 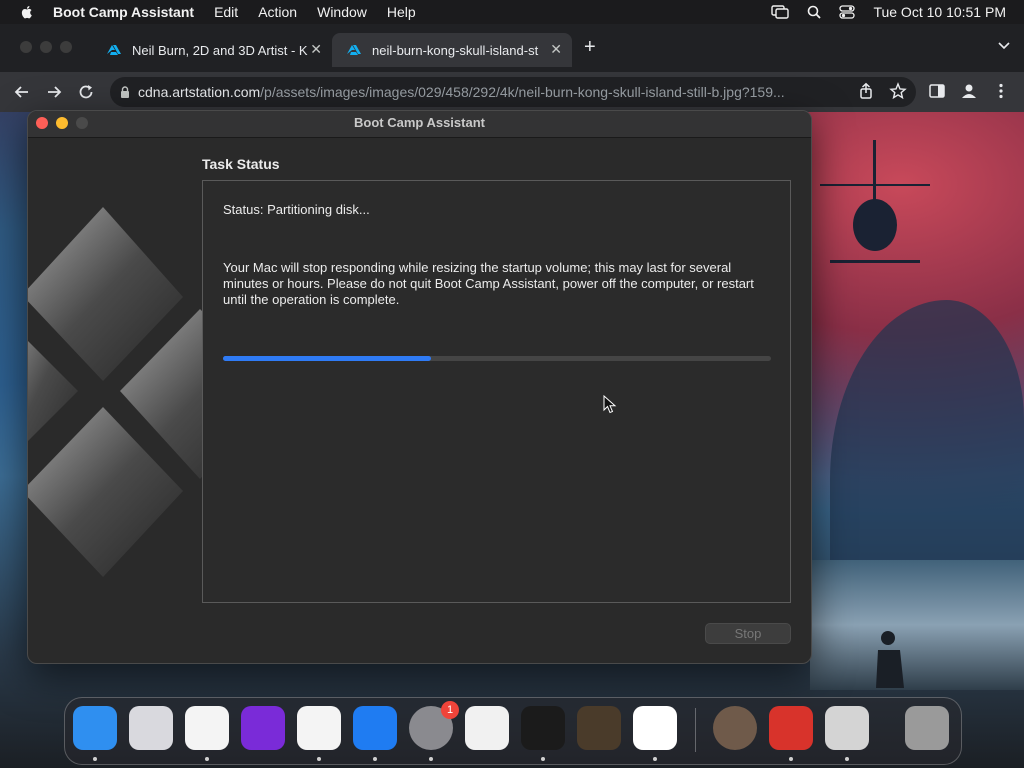 I want to click on browser-minimize-button, so click(x=46, y=47).